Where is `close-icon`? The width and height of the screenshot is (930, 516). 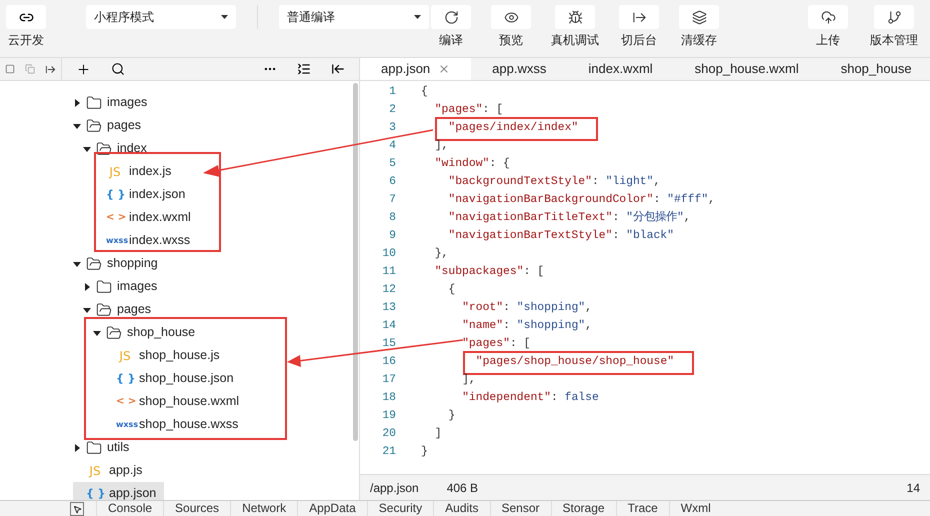
close-icon is located at coordinates (444, 69).